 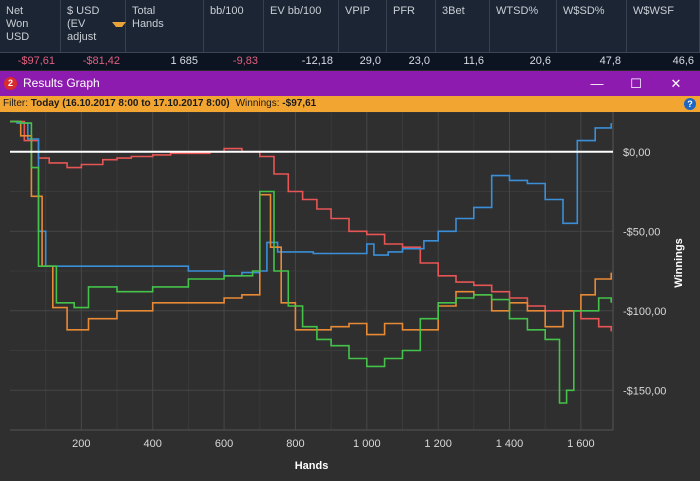 What do you see at coordinates (301, 26) in the screenshot?
I see `column-header: EV bb/100` at bounding box center [301, 26].